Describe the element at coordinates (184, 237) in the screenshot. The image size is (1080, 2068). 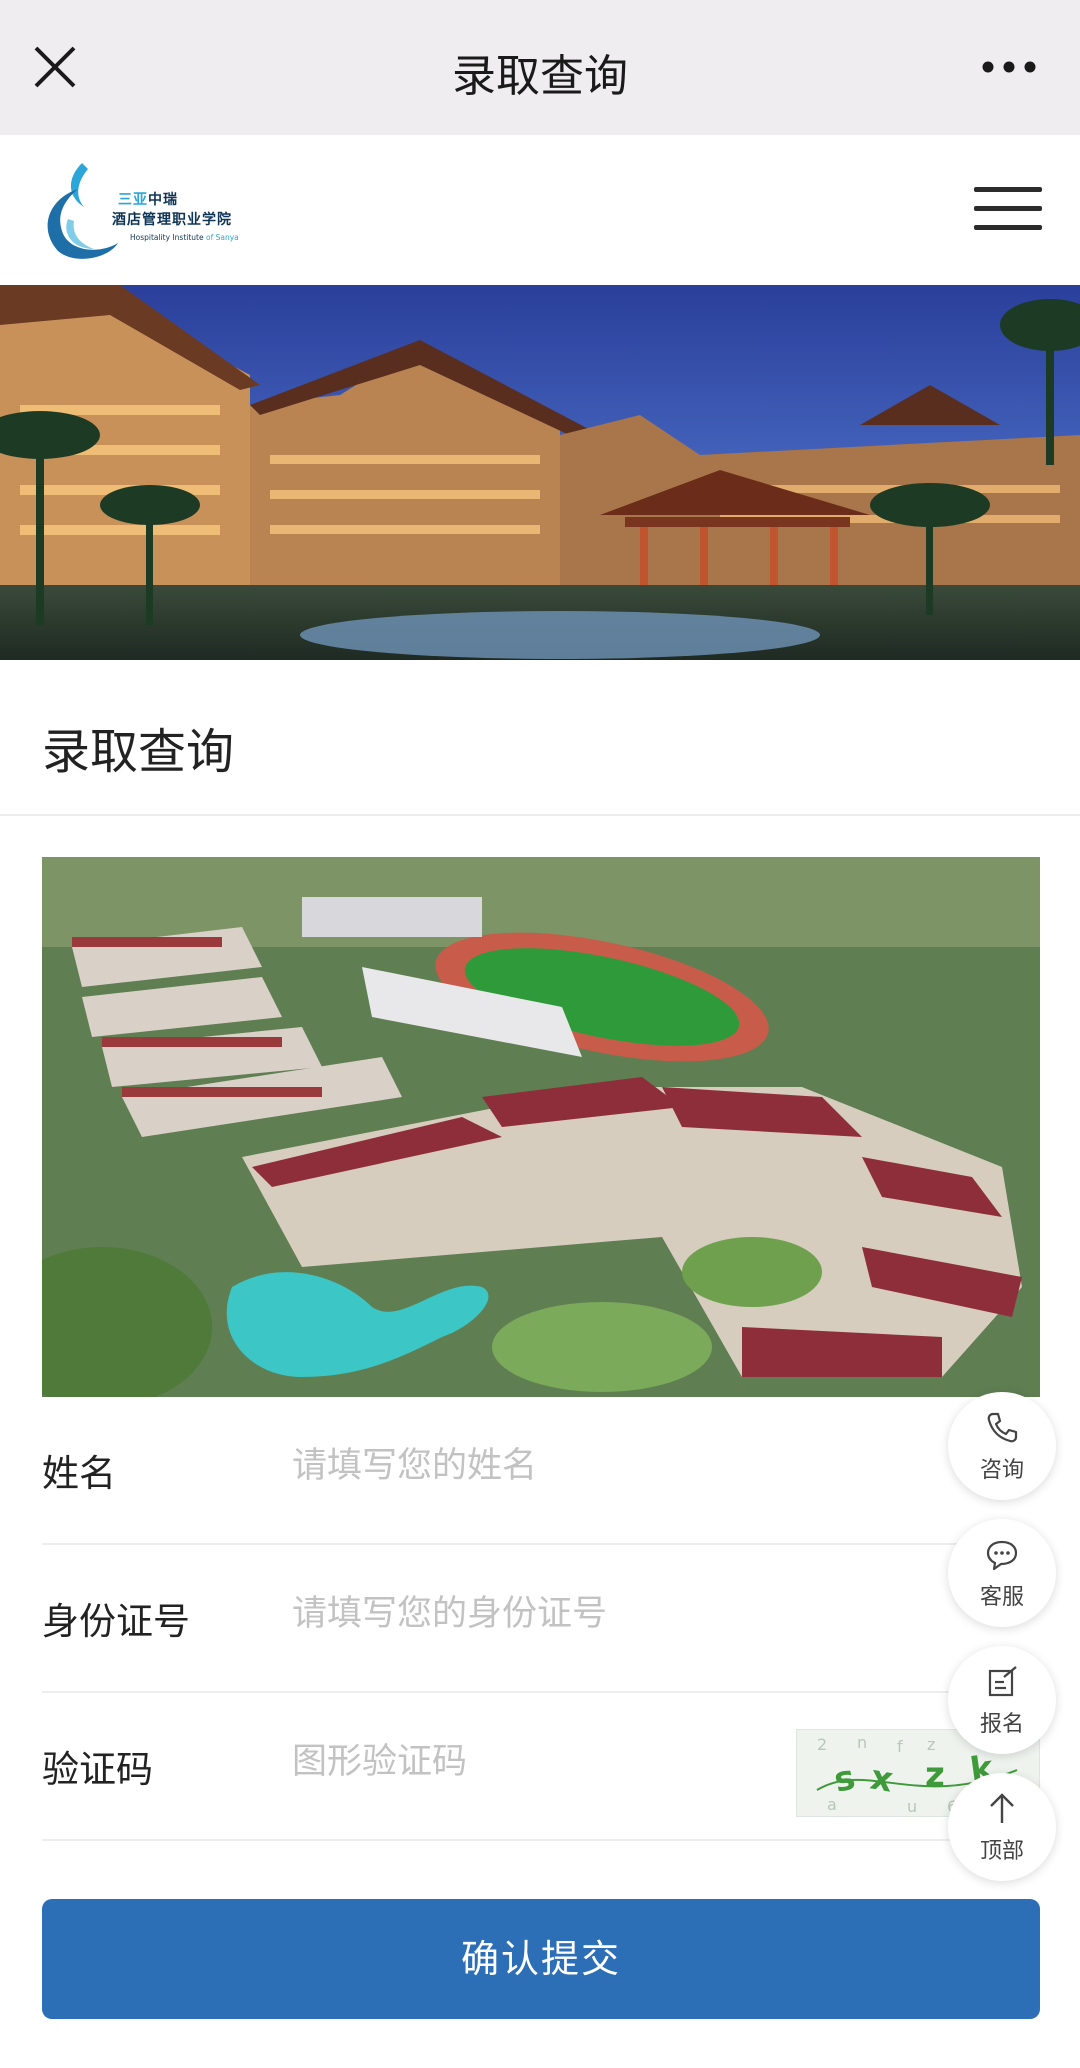
I see `logo-text-english: Hospitality Institute of Sanya` at that location.